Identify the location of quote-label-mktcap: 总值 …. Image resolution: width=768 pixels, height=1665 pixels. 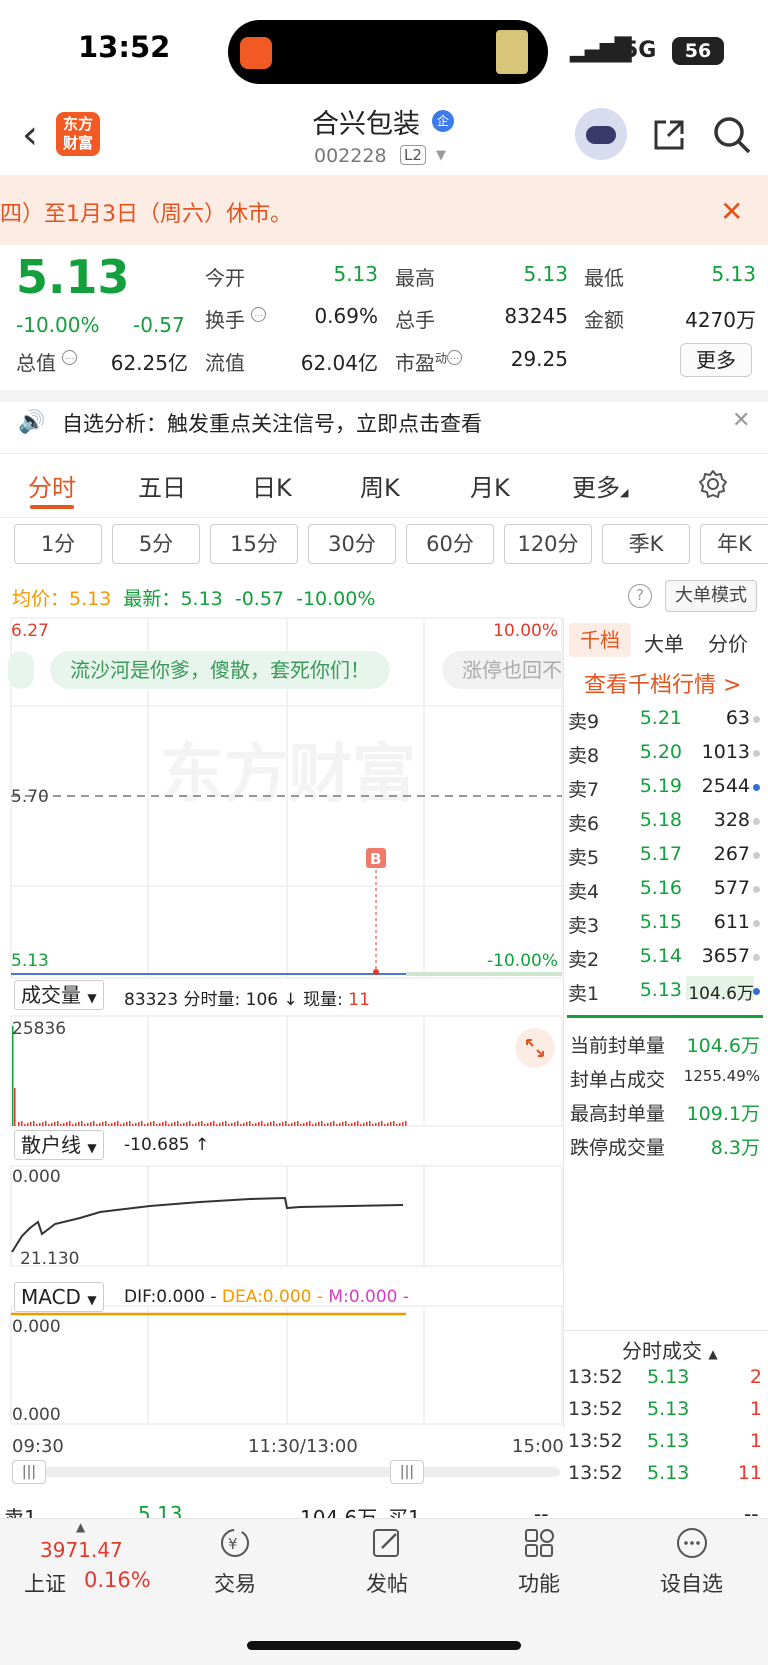
(47, 361).